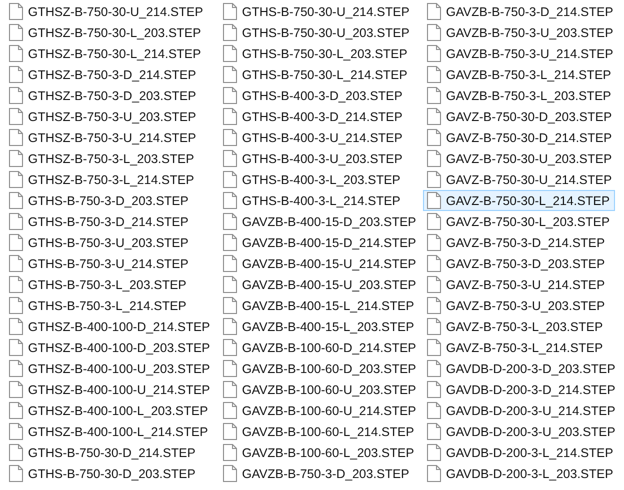 The width and height of the screenshot is (624, 490). I want to click on file-item: GAVZB-B-400-15-L_214.STEP, so click(319, 305).